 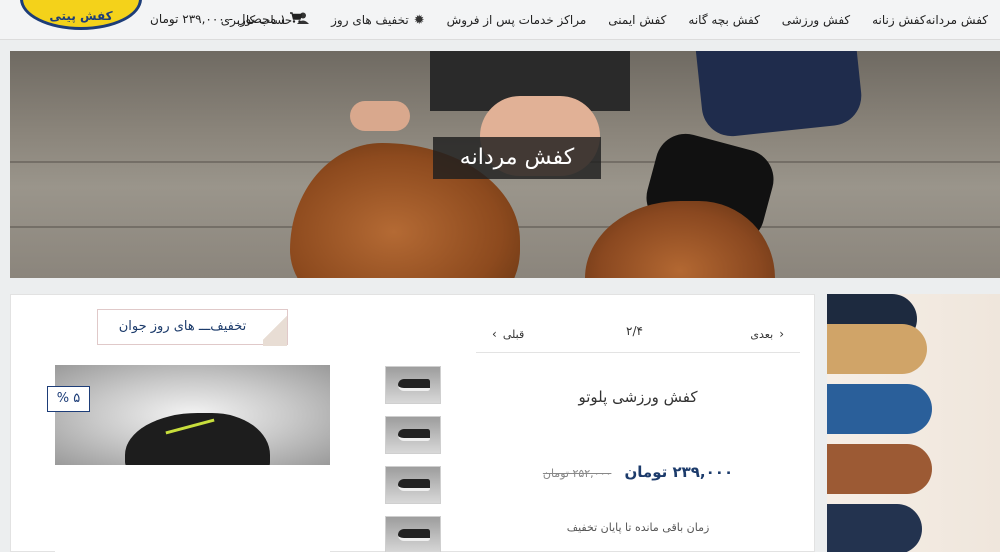 What do you see at coordinates (762, 334) in the screenshot?
I see `next-label: بعدی` at bounding box center [762, 334].